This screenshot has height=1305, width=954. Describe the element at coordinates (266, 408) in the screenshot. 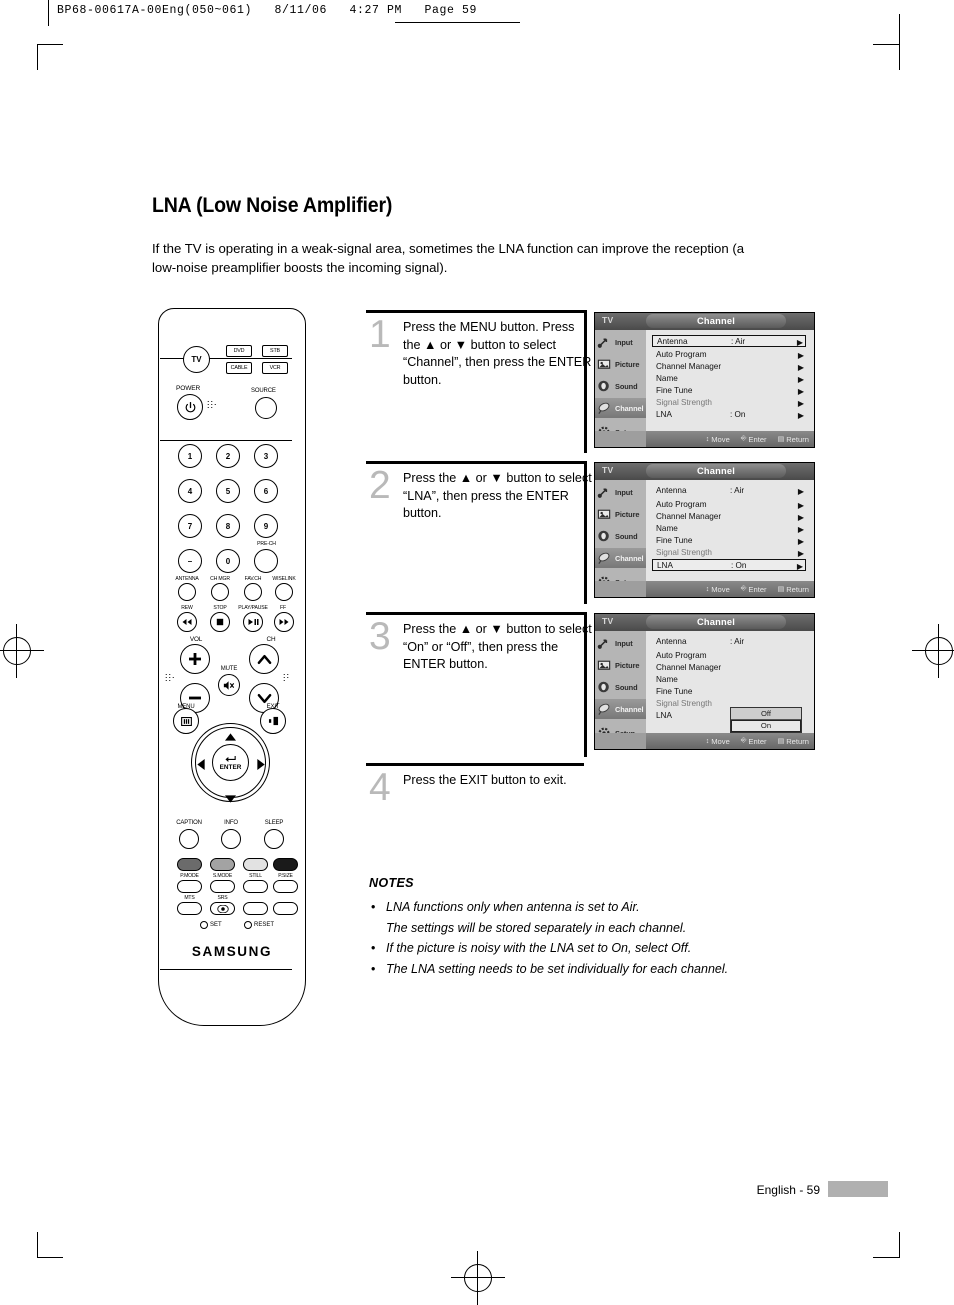

I see `remote-source-button` at that location.